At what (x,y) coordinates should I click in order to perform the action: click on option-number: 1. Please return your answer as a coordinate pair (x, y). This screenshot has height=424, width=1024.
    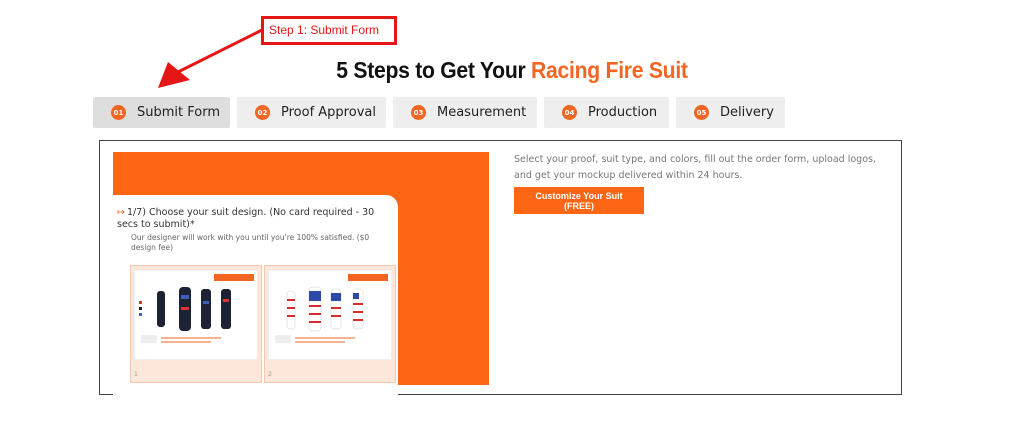
    Looking at the image, I should click on (136, 374).